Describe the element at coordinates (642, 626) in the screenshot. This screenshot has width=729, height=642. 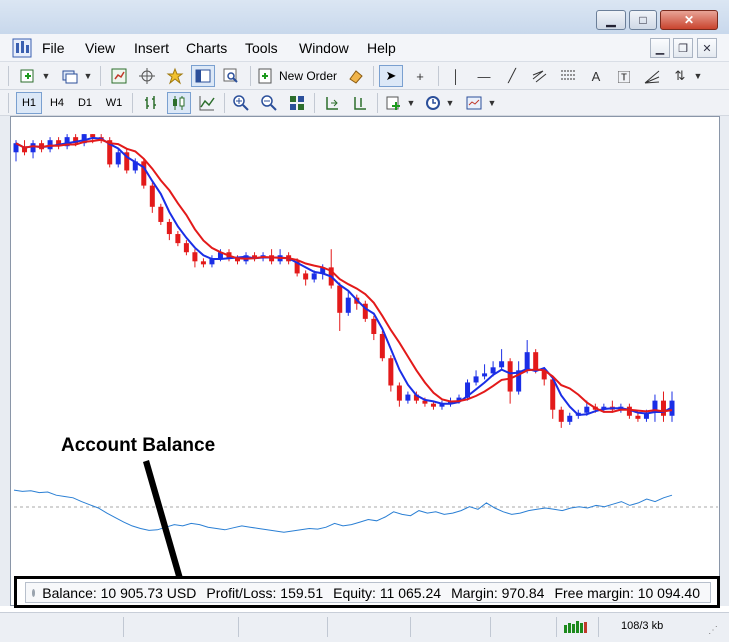
I see `traffic-counter: 108/3 kb` at that location.